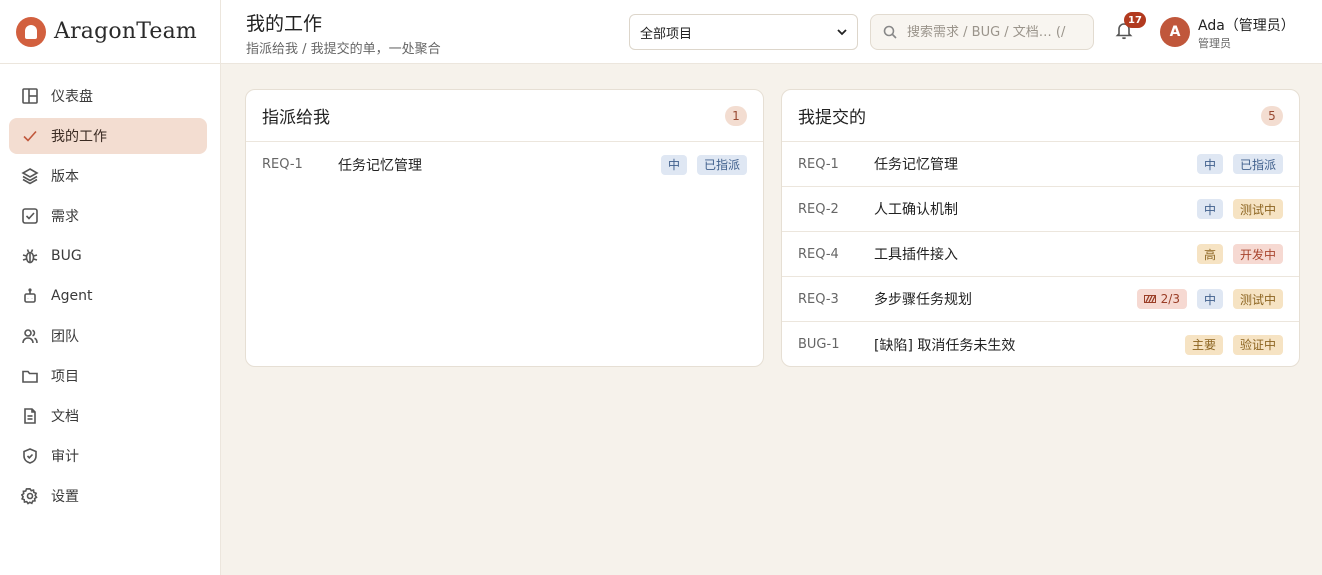  I want to click on shield-icon, so click(30, 456).